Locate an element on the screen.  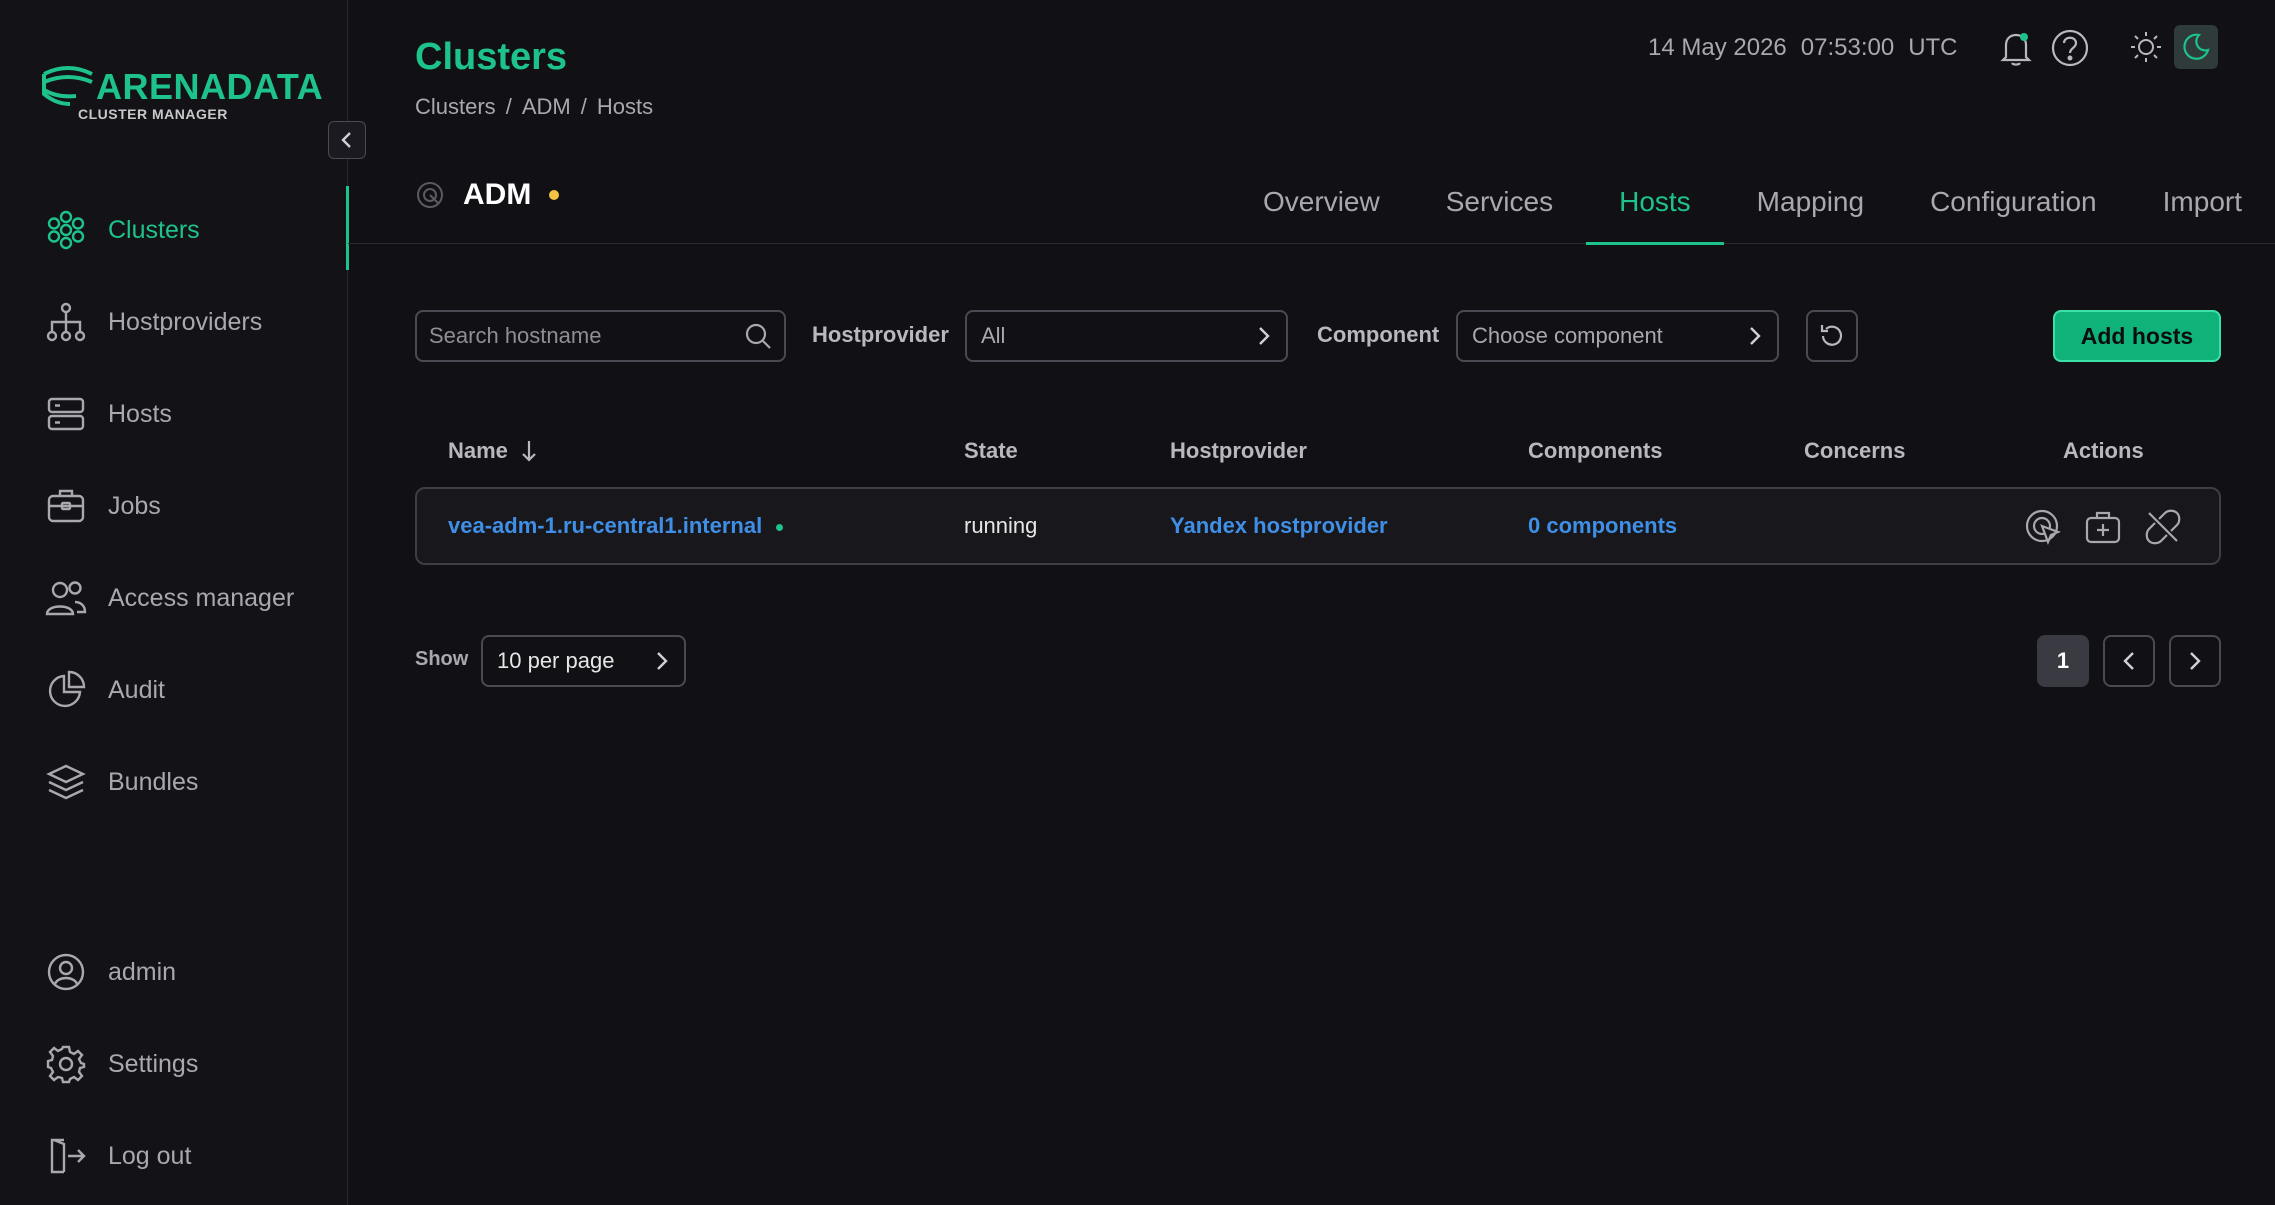
light-theme-button is located at coordinates (2146, 47).